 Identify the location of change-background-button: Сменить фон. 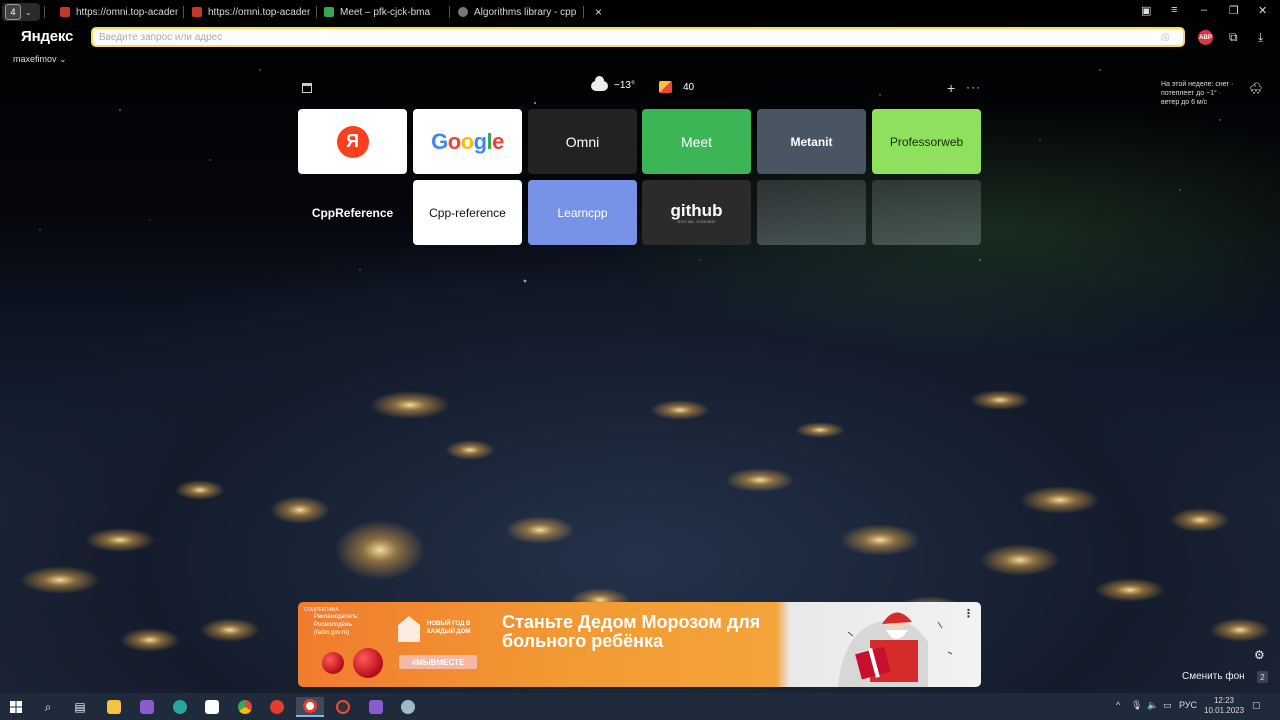
(1213, 676).